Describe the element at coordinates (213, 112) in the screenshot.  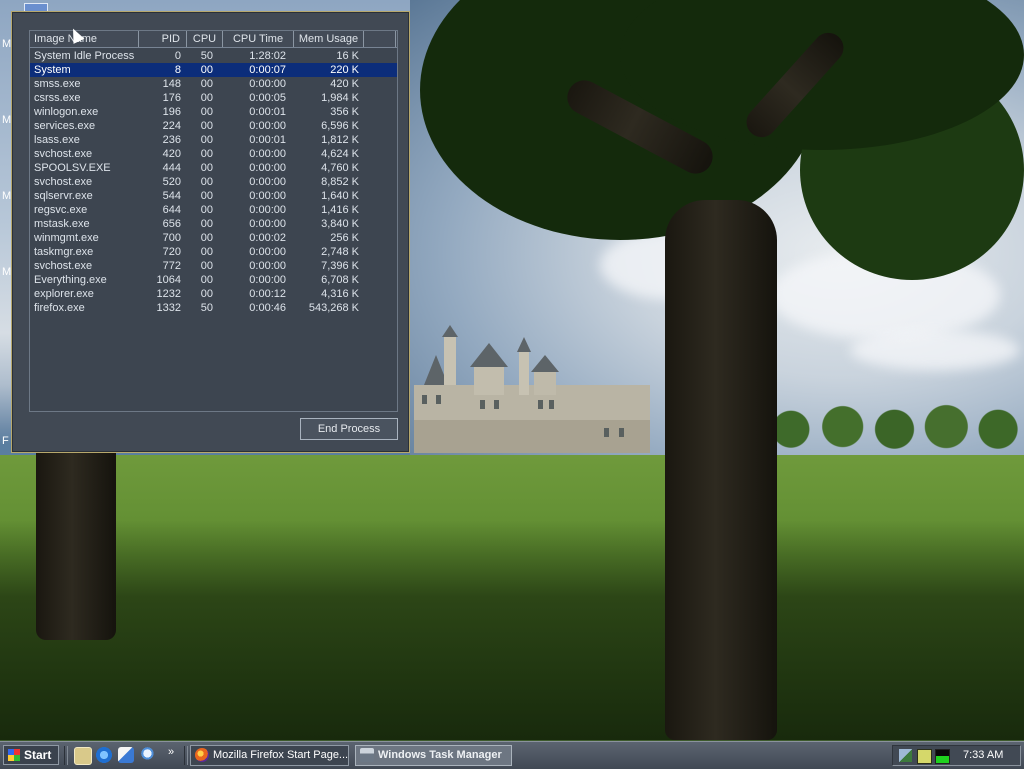
I see `process-row: winlogon.exe 196 00 0:00:01 356 K` at that location.